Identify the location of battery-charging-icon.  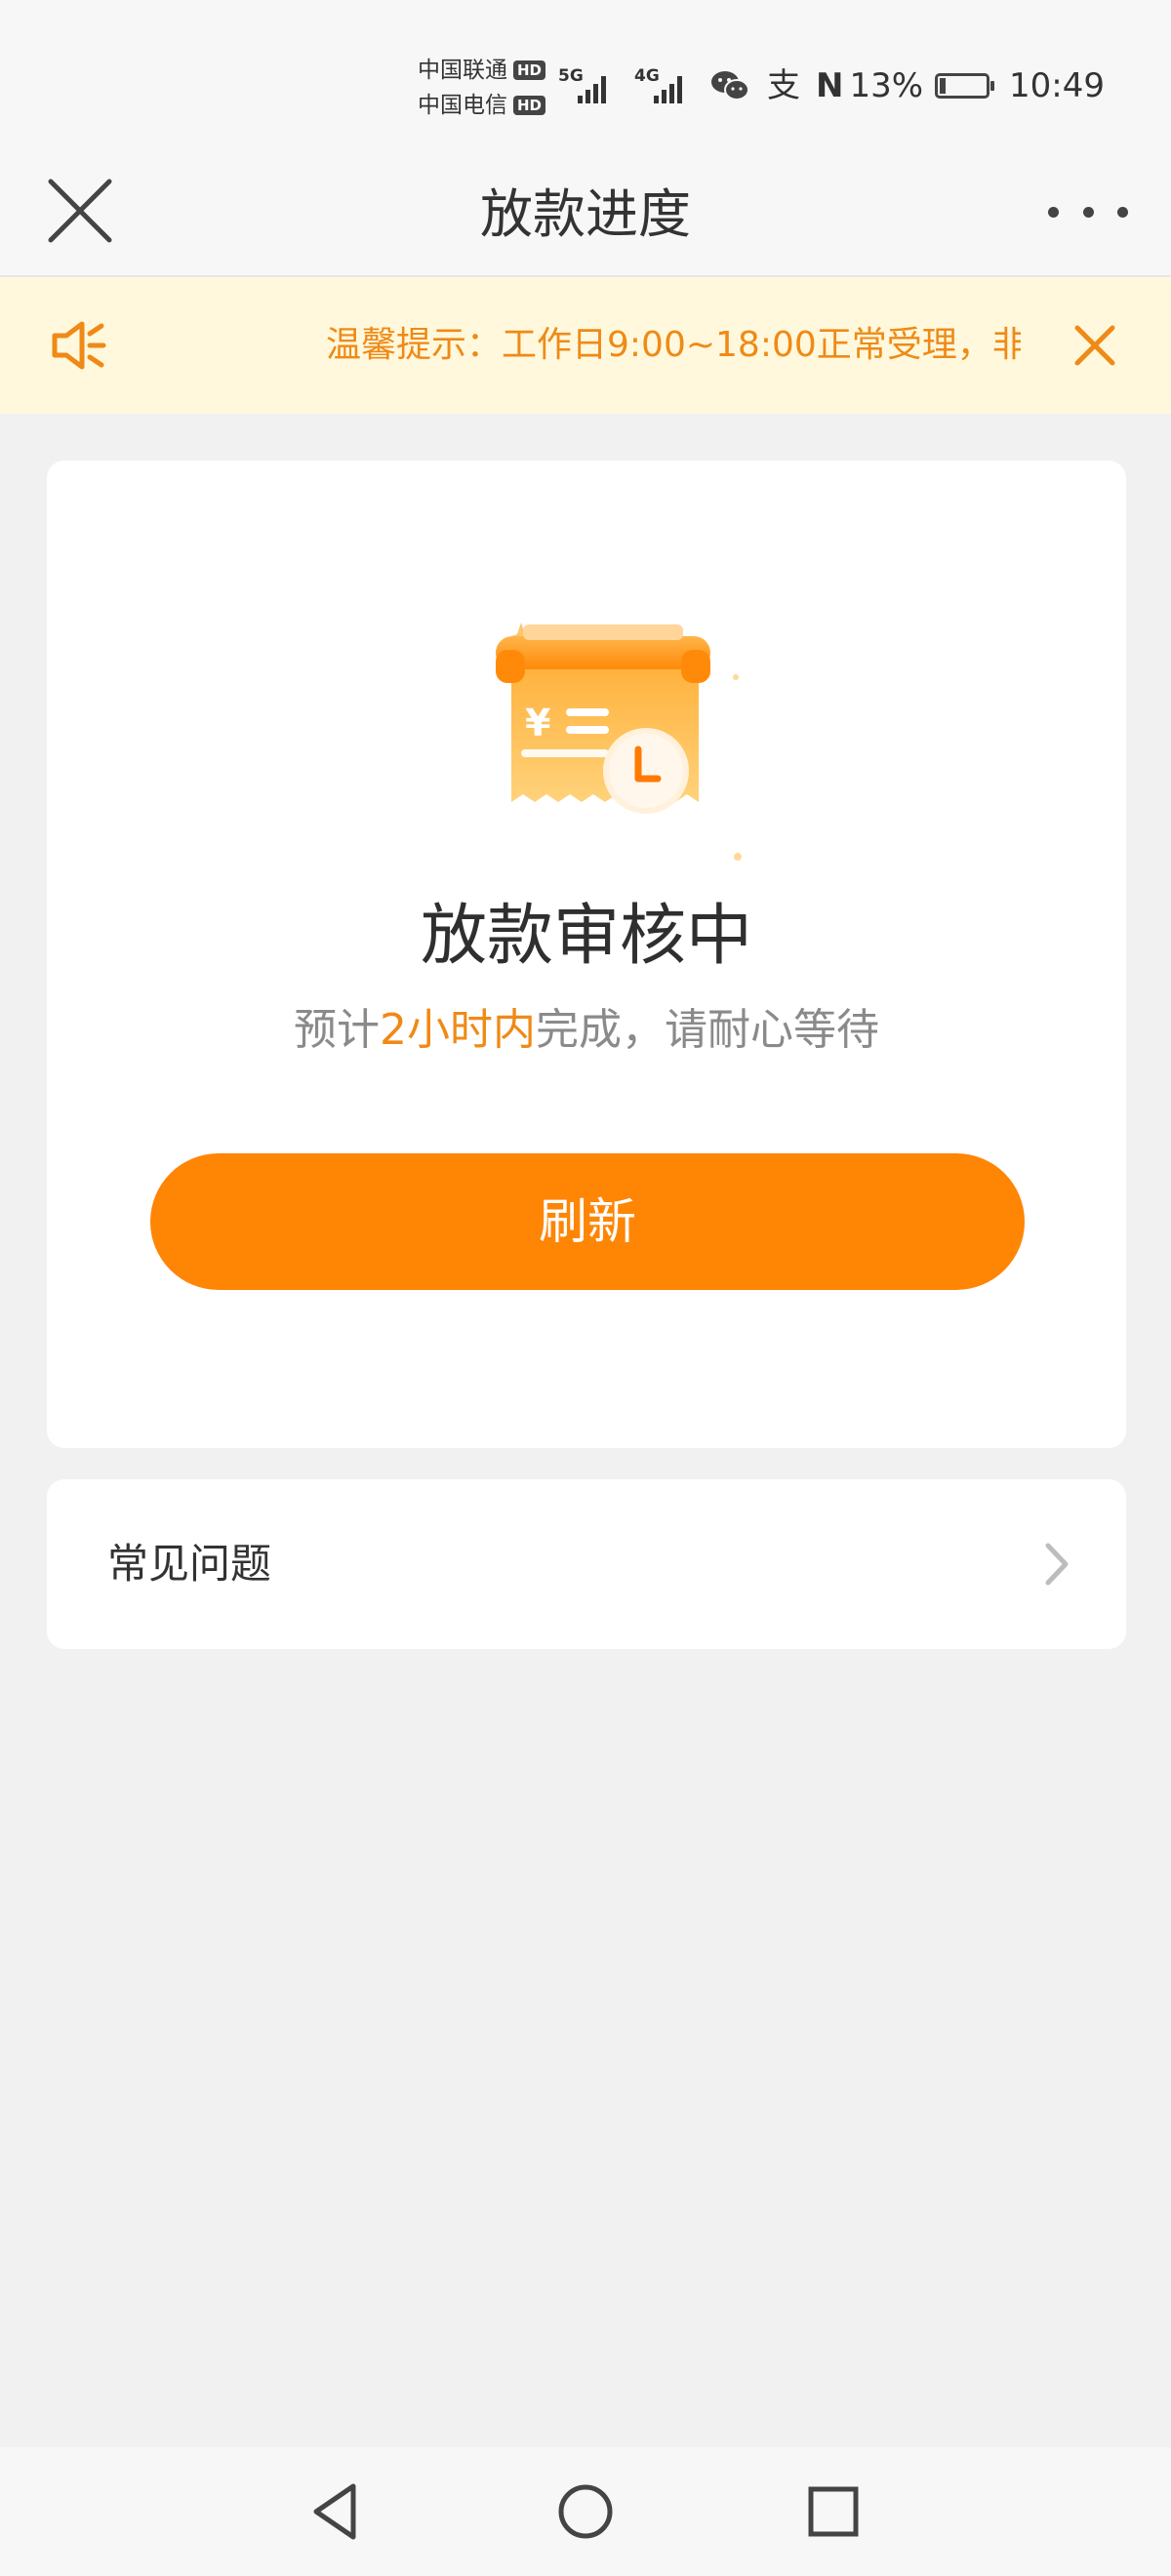
(965, 86).